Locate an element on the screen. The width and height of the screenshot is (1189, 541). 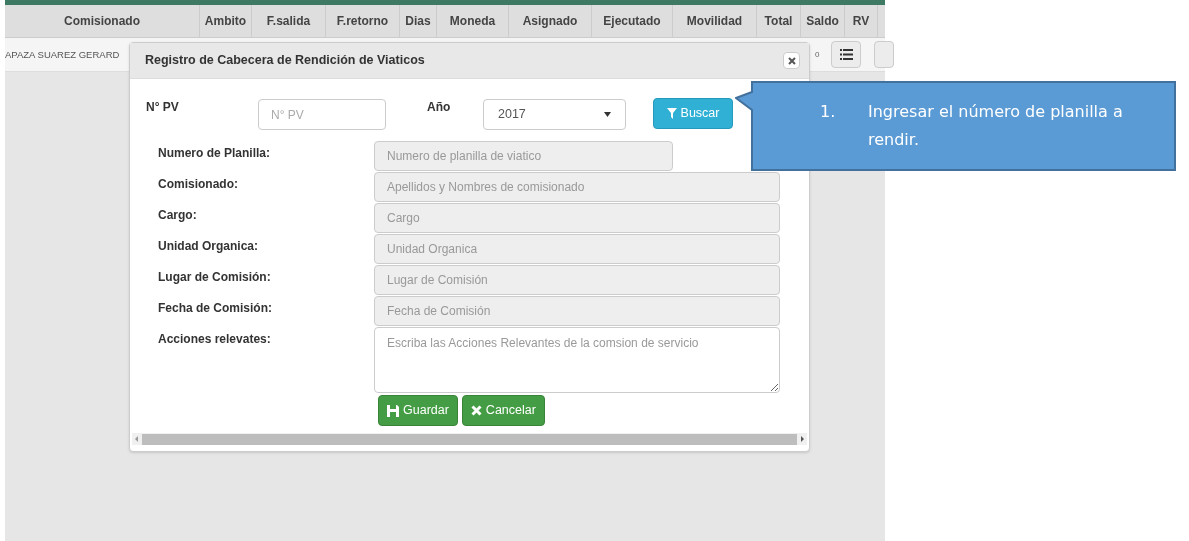
column-header: RV is located at coordinates (861, 21).